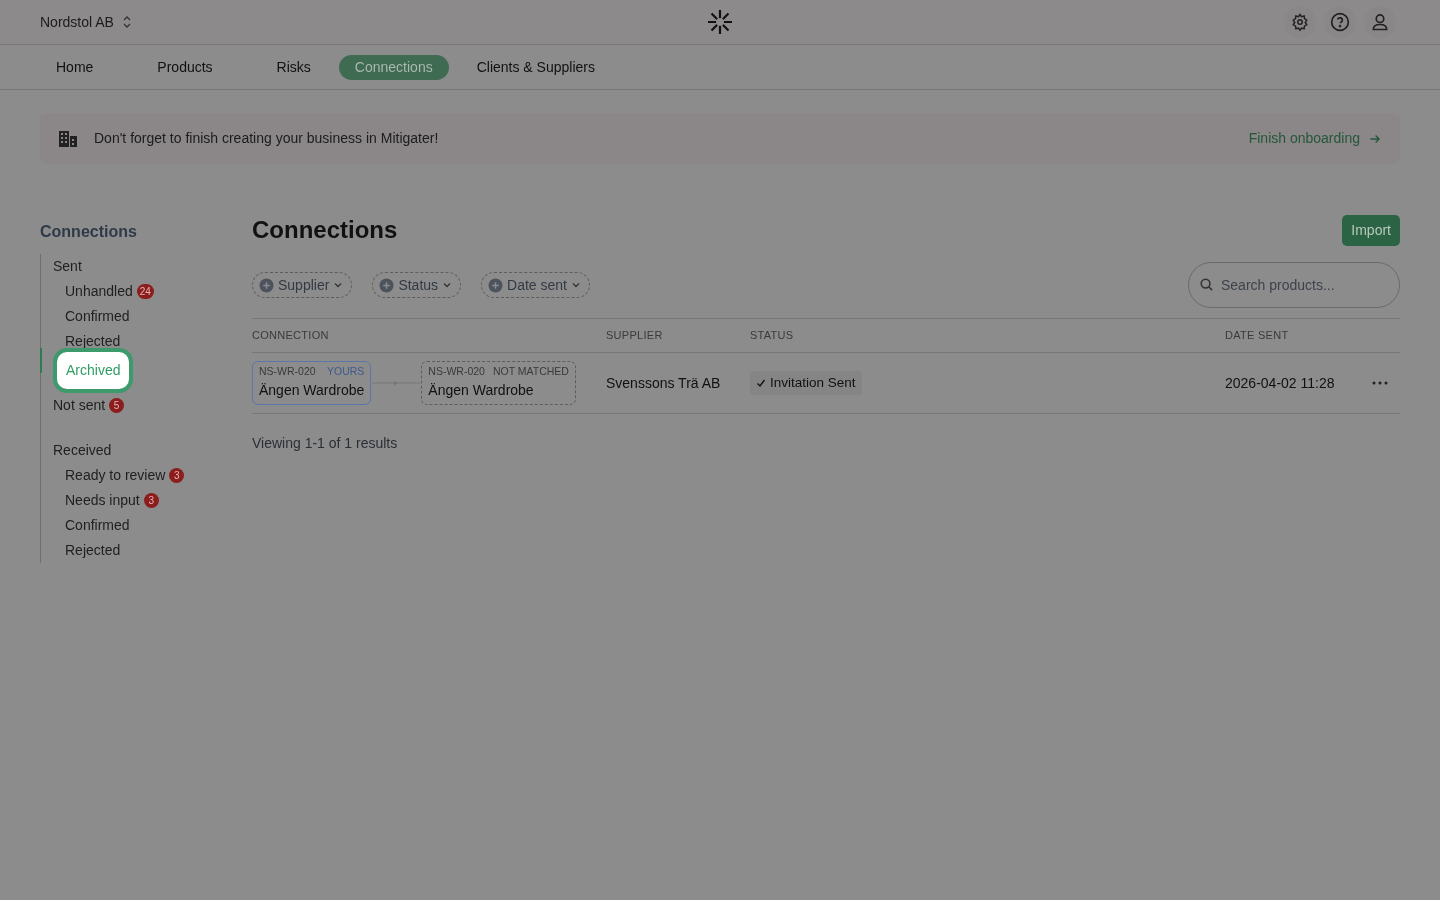 The width and height of the screenshot is (1440, 900). Describe the element at coordinates (393, 67) in the screenshot. I see `nav-tab: Connections` at that location.